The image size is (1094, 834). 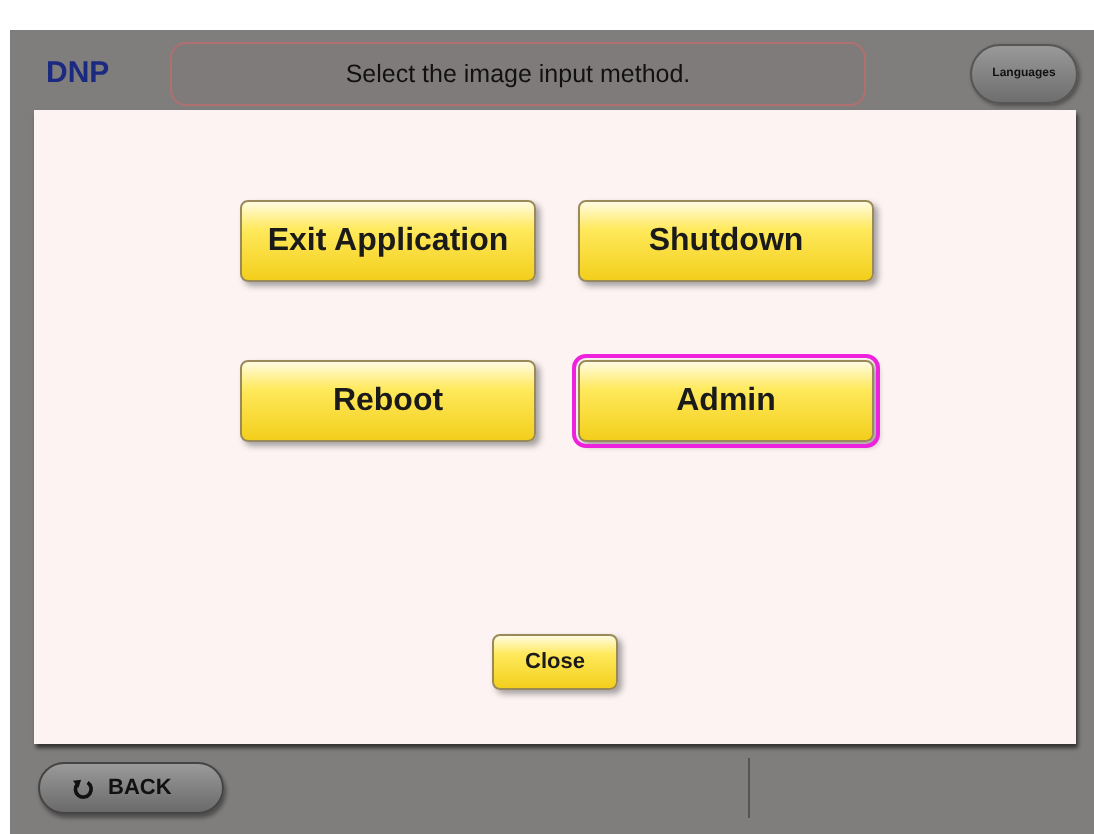 What do you see at coordinates (78, 73) in the screenshot?
I see `logo-text: DNP` at bounding box center [78, 73].